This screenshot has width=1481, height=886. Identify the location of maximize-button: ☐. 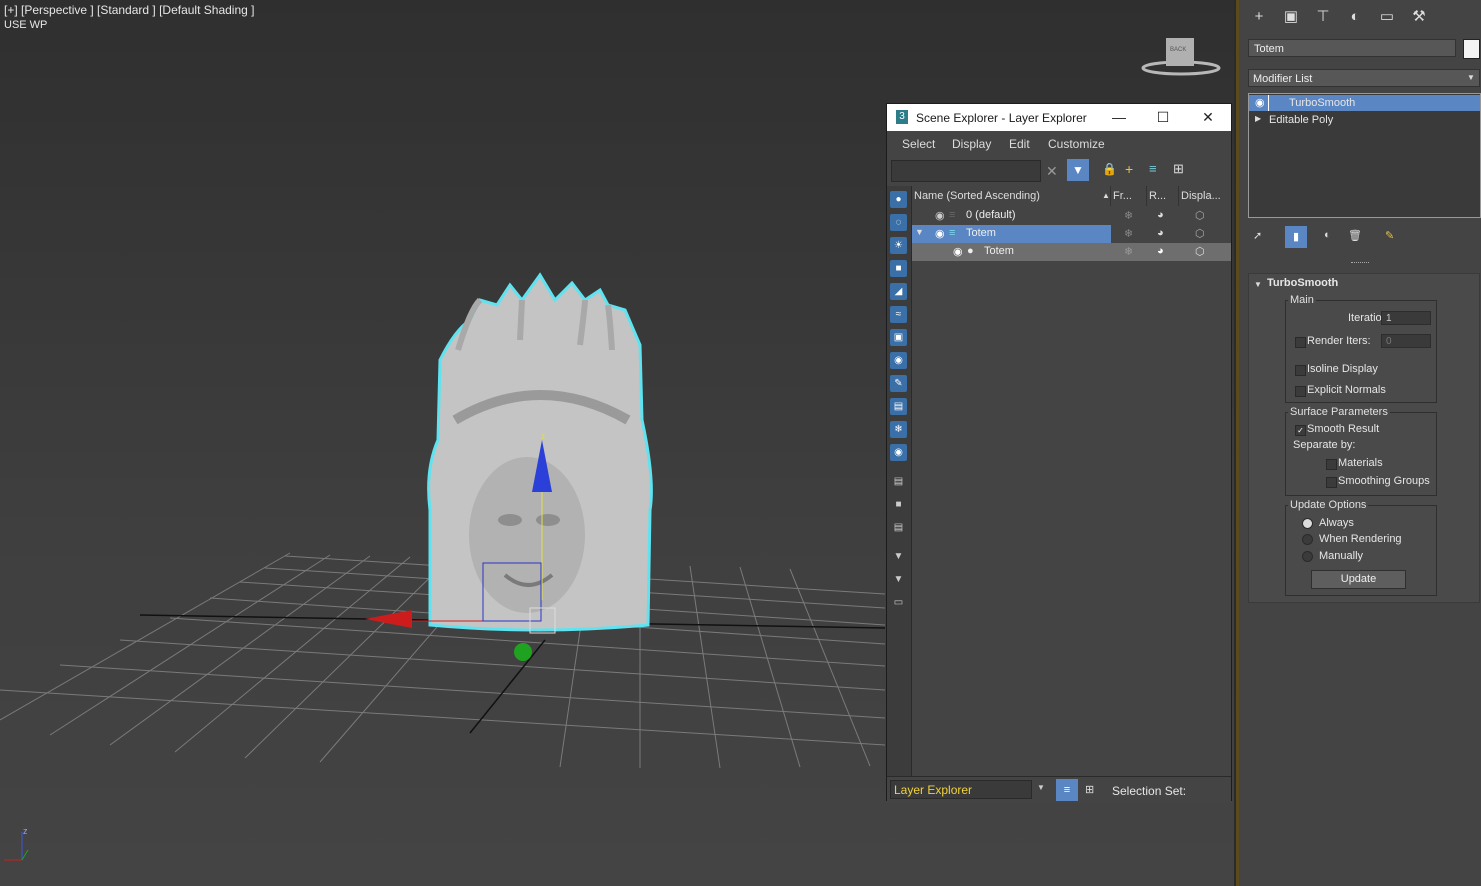
(1163, 117).